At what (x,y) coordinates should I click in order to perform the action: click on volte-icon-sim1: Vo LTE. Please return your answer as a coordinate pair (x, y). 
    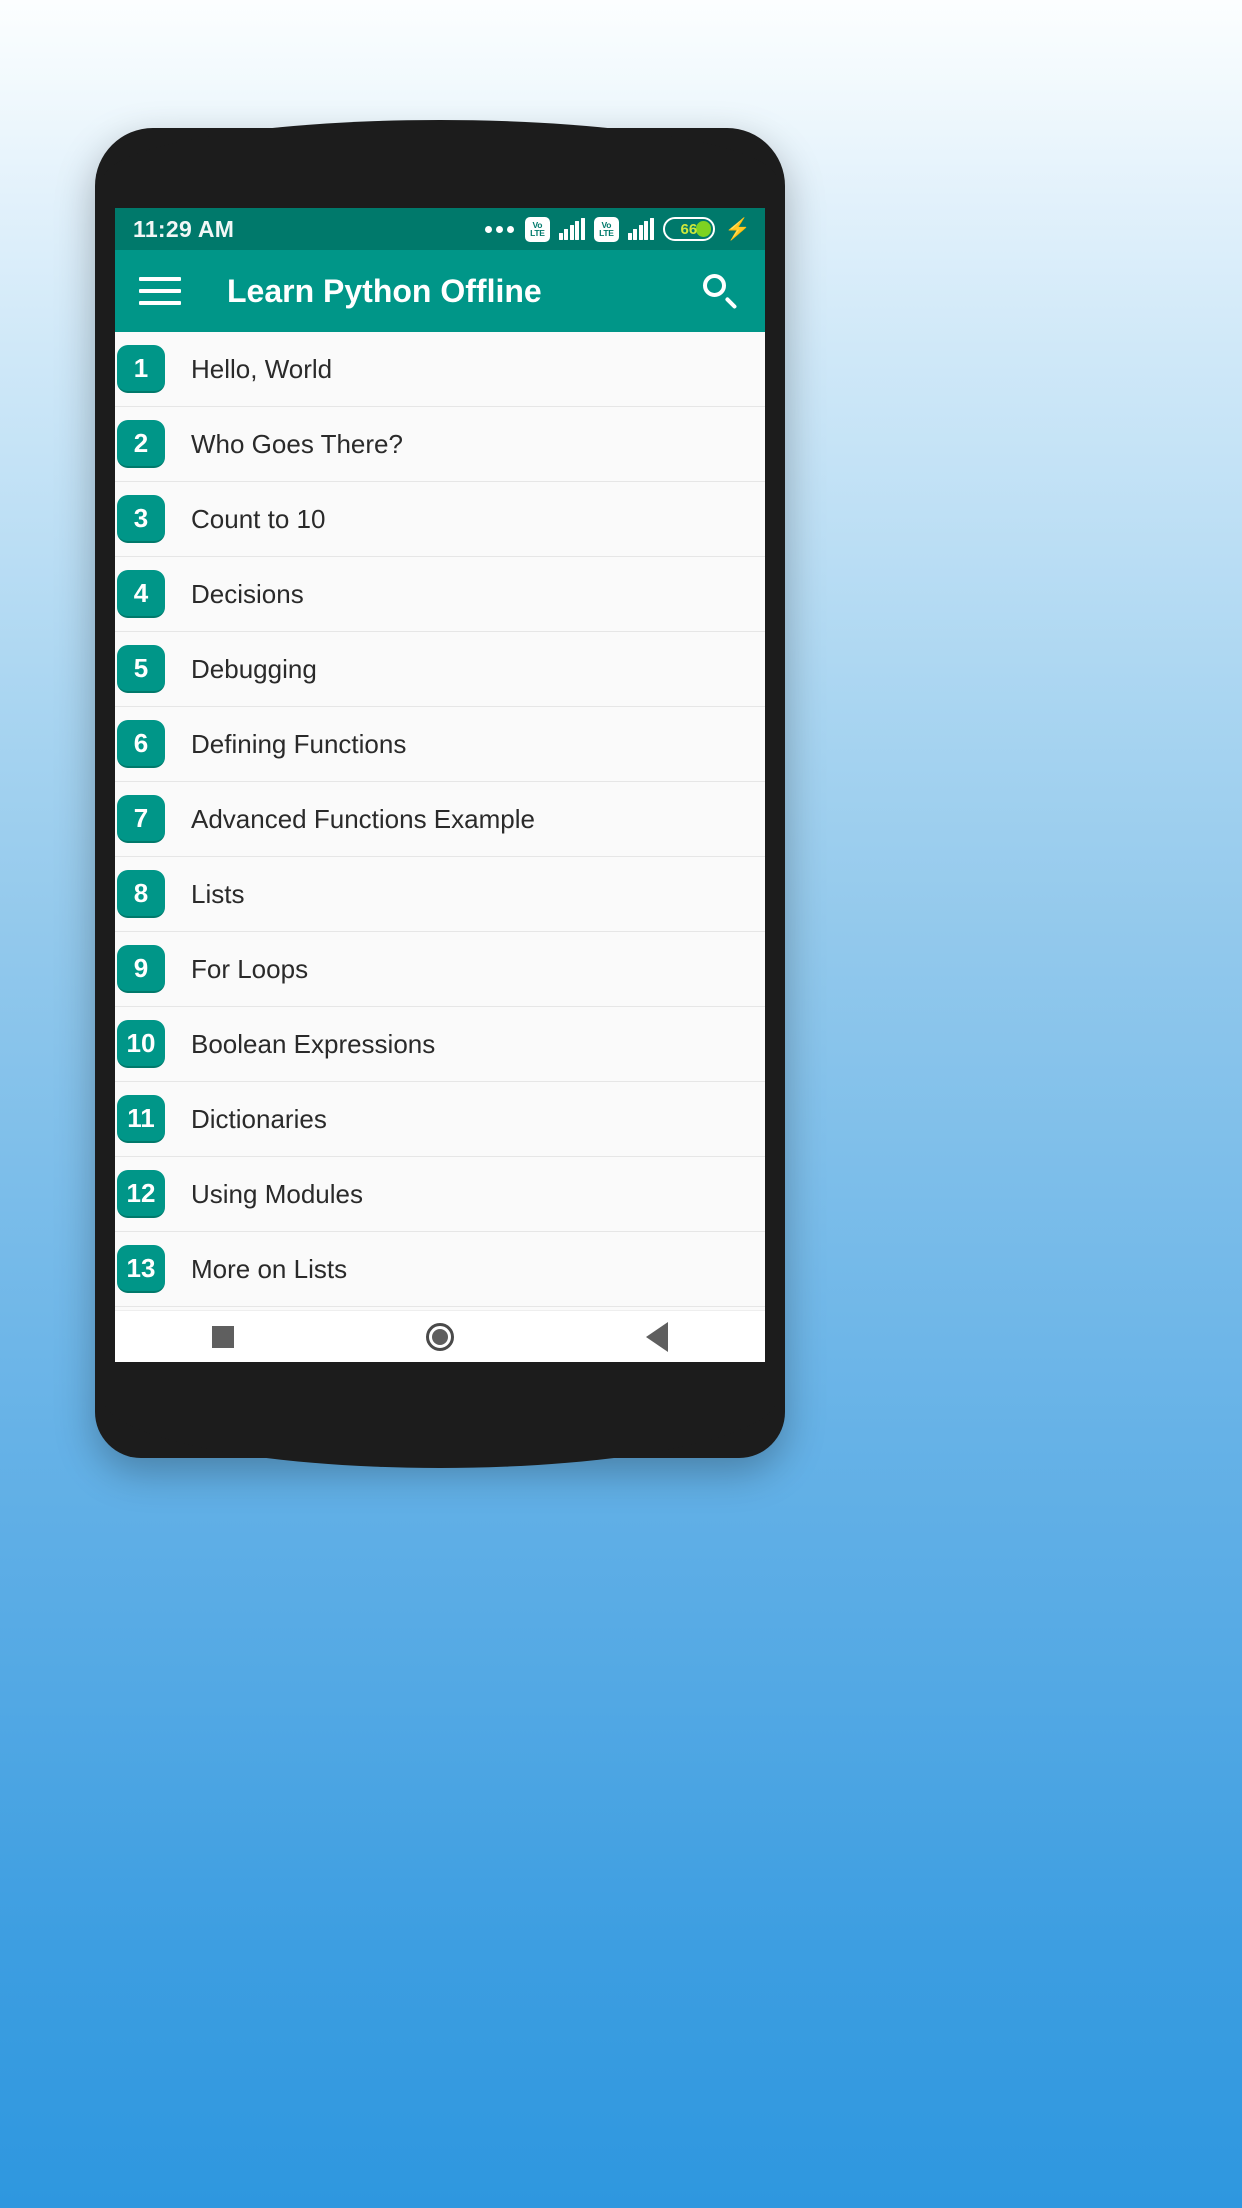
    Looking at the image, I should click on (537, 229).